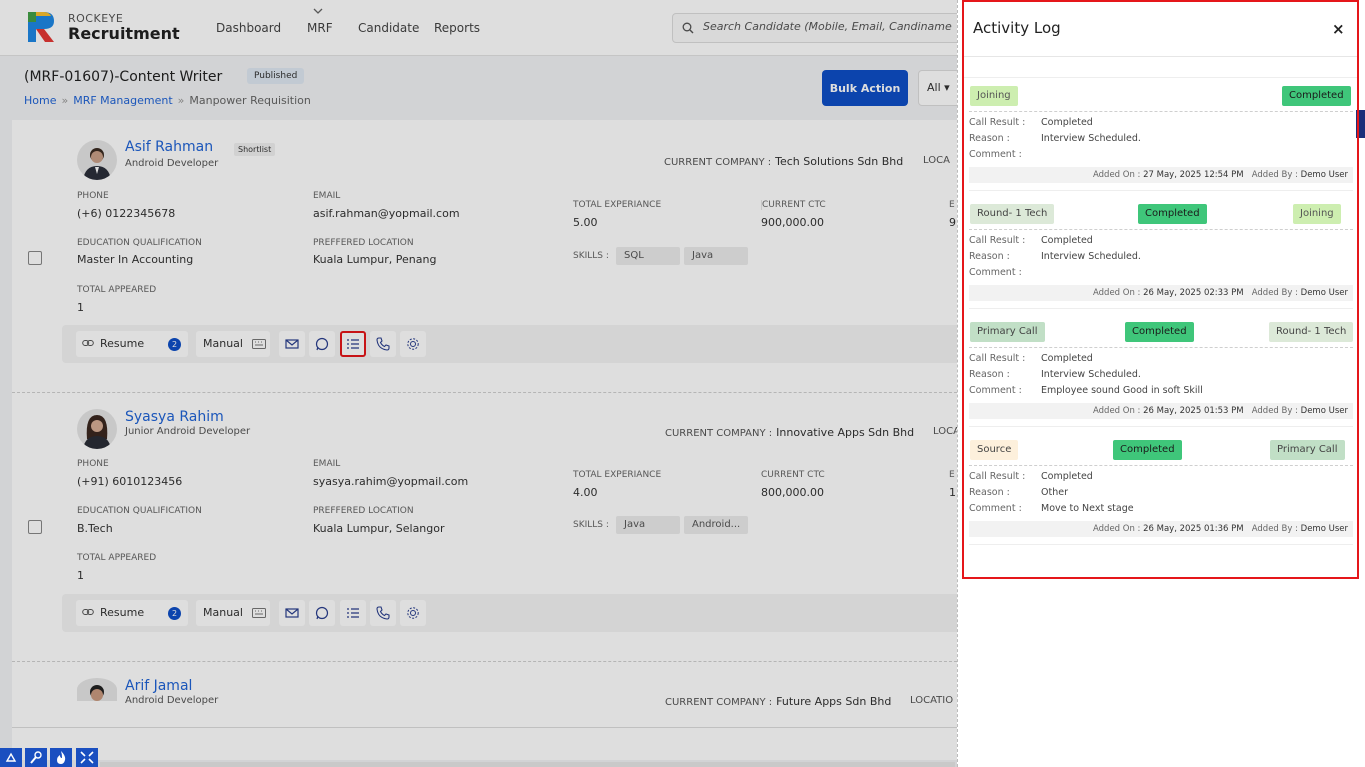  What do you see at coordinates (36, 757) in the screenshot?
I see `tools-icon` at bounding box center [36, 757].